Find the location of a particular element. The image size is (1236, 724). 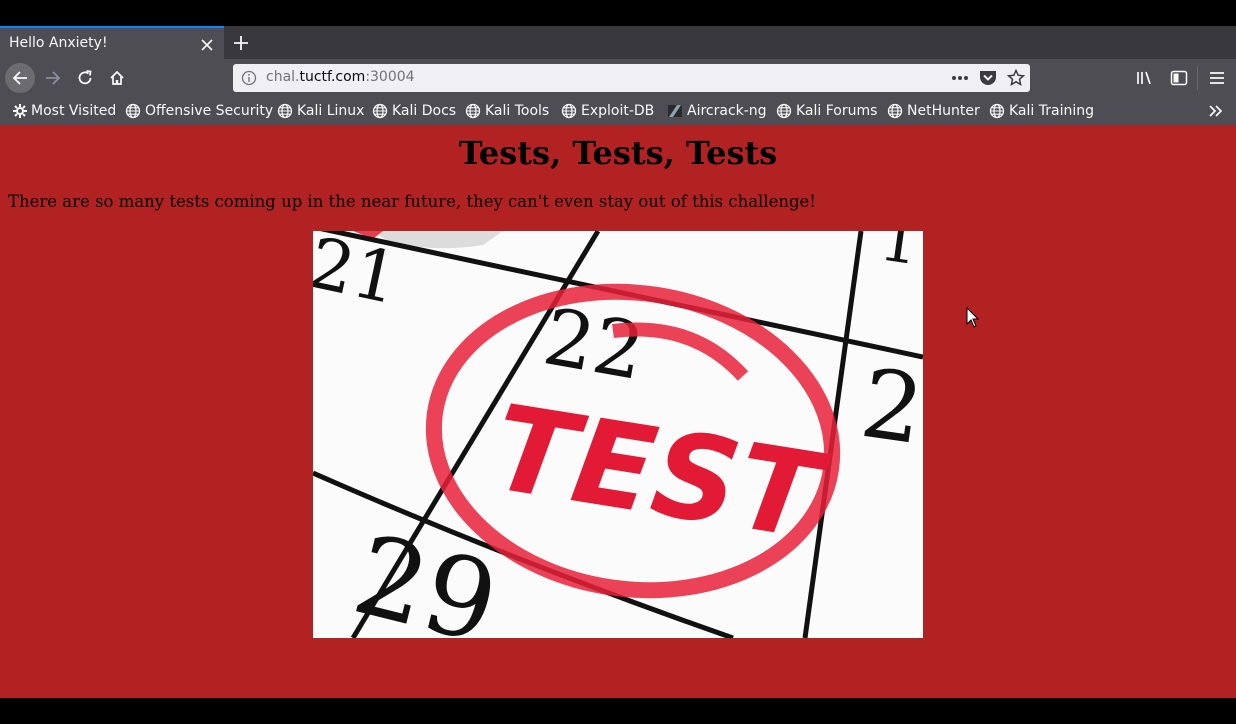

bookmark-offensive-security: Offensive Security is located at coordinates (199, 111).